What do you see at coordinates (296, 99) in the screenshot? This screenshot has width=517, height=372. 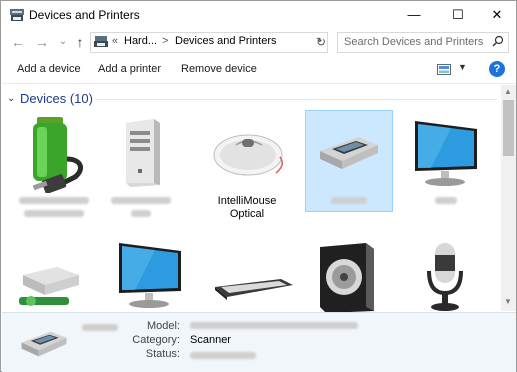 I see `group-header-rule` at bounding box center [296, 99].